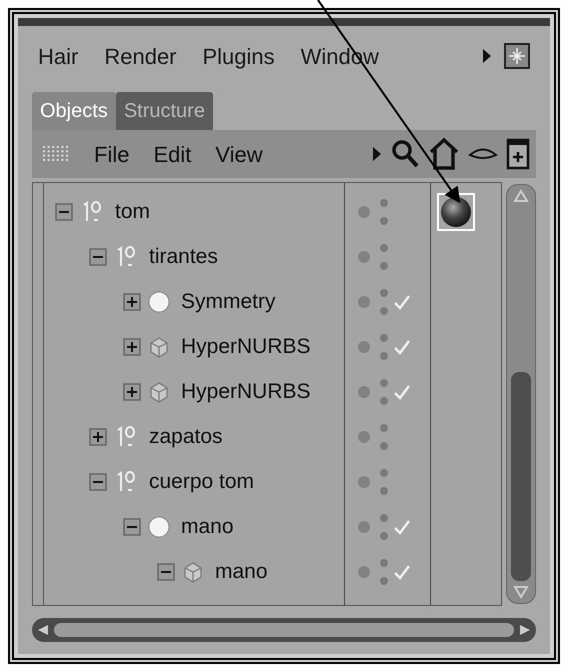 The image size is (568, 672). I want to click on object-name: tom, so click(132, 212).